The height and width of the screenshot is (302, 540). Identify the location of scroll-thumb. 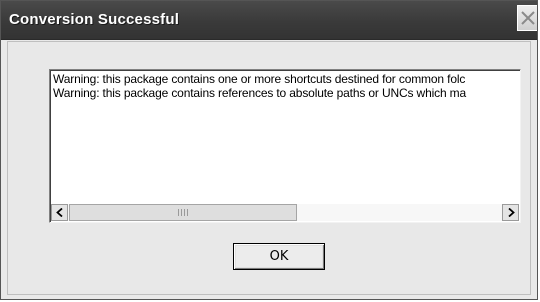
(183, 212).